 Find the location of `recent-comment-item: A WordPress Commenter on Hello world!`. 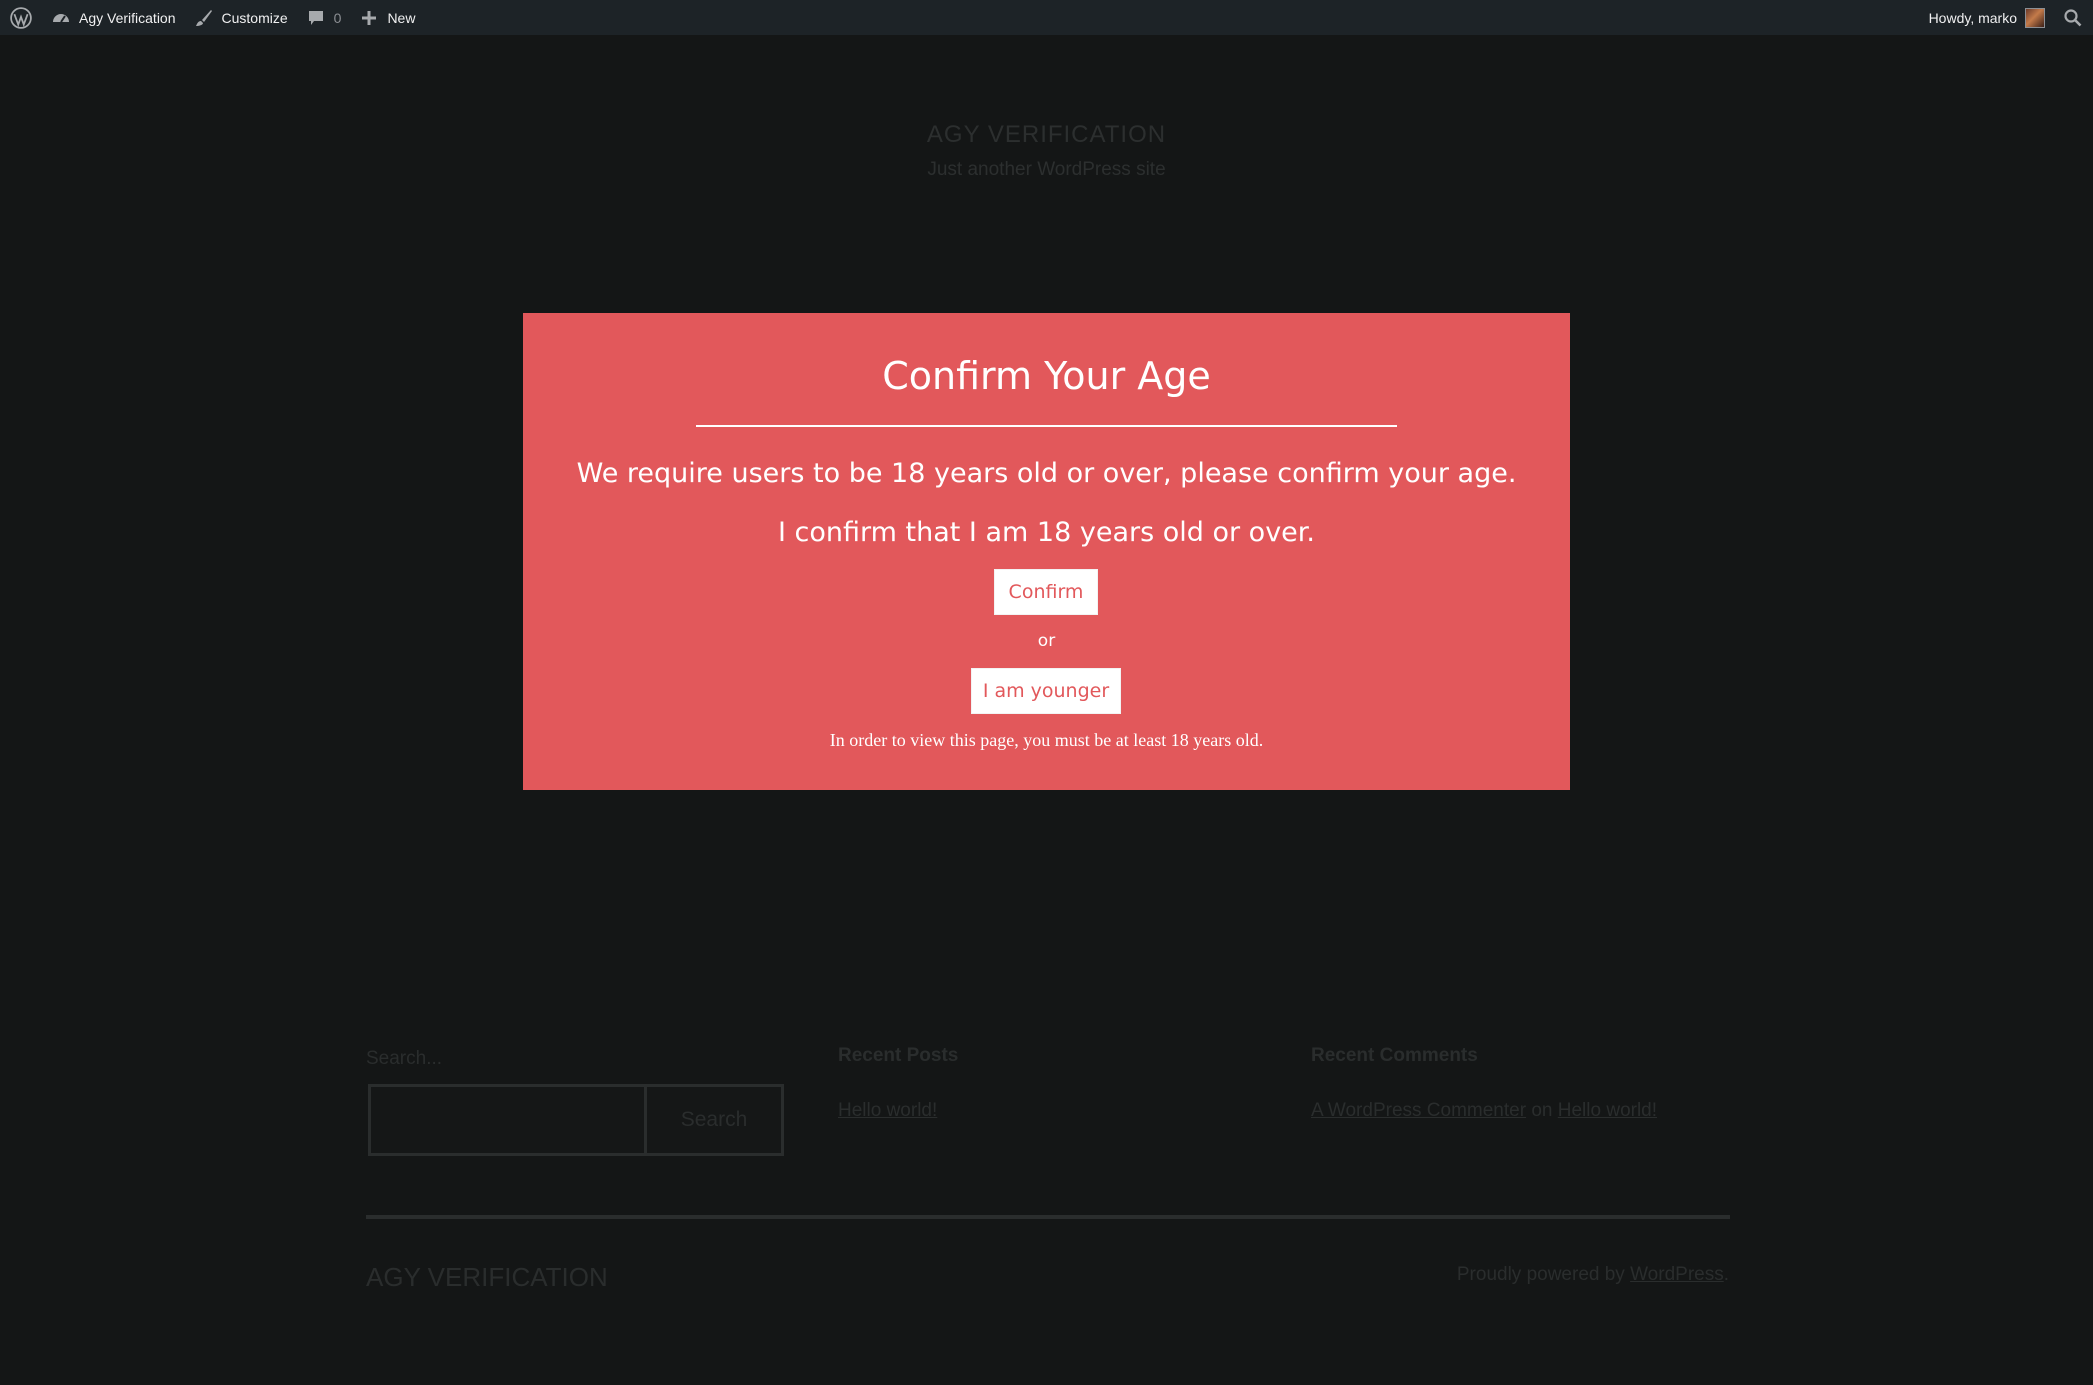

recent-comment-item: A WordPress Commenter on Hello world! is located at coordinates (1484, 1111).